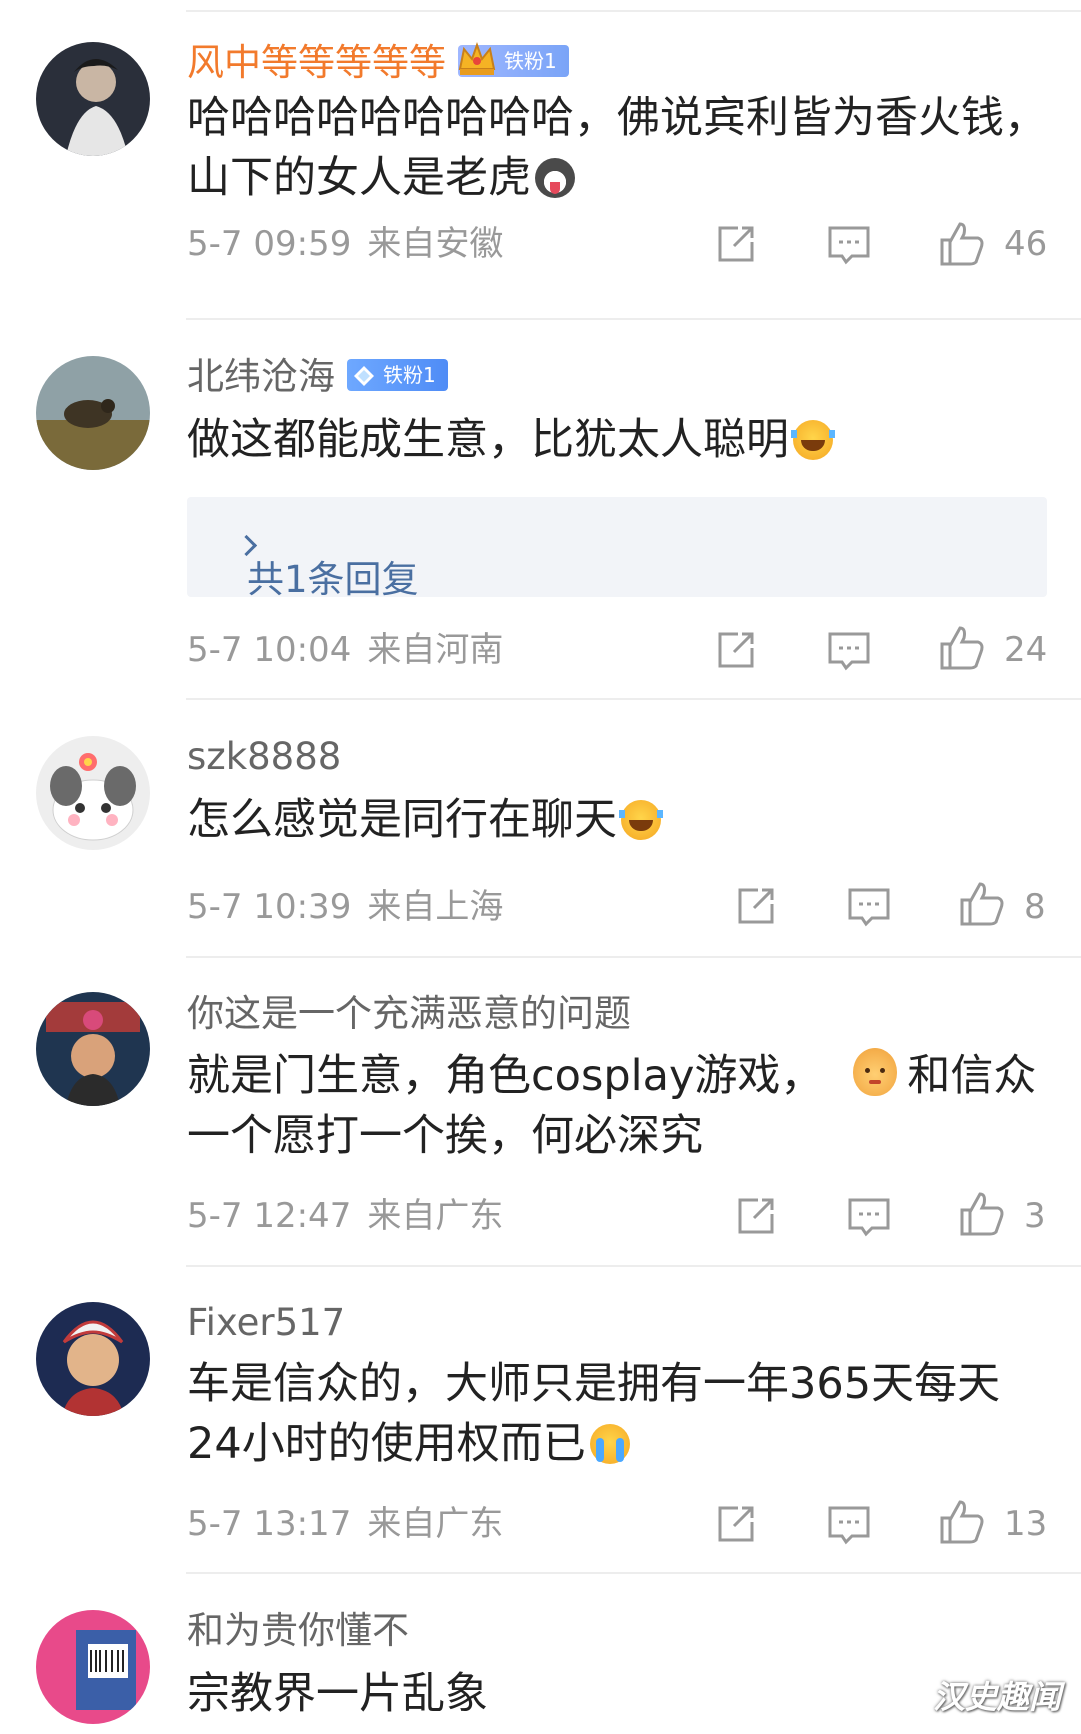 The image size is (1081, 1734). What do you see at coordinates (1026, 650) in the screenshot?
I see `like-count: 24` at bounding box center [1026, 650].